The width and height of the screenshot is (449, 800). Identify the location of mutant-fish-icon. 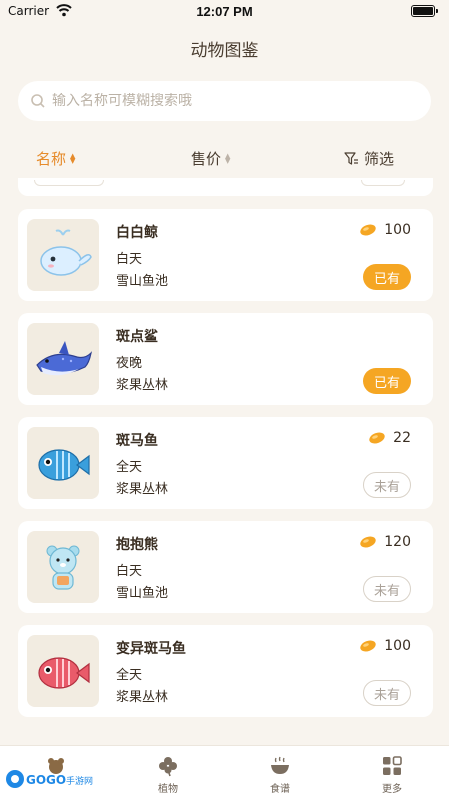
(64, 673).